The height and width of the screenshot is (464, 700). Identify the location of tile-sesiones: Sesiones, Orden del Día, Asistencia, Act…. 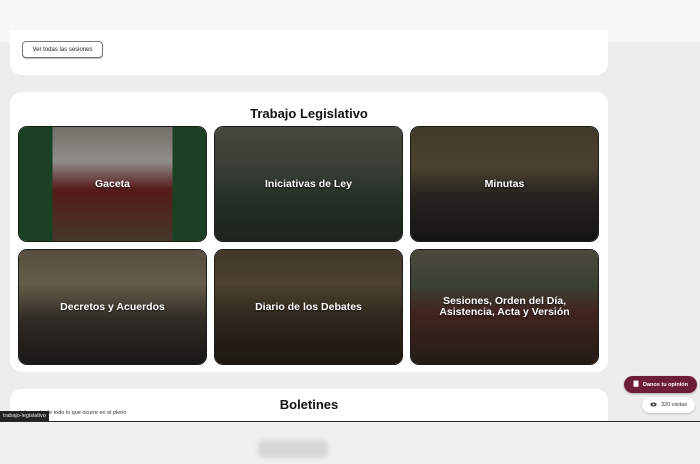
(504, 307).